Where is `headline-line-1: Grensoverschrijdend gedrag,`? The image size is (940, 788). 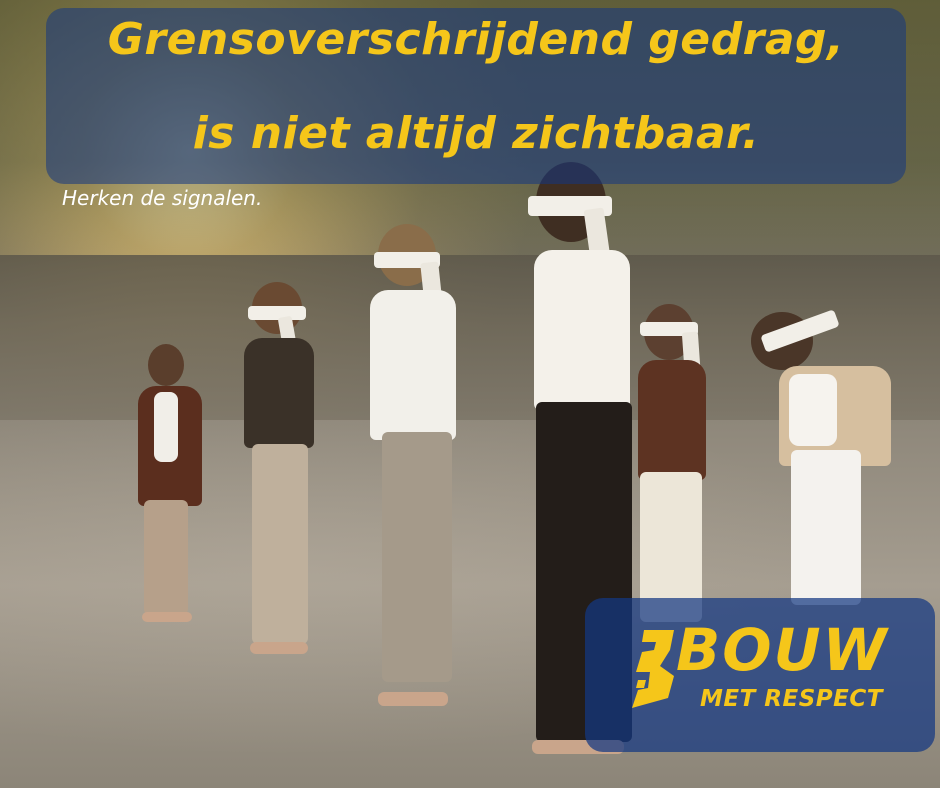 headline-line-1: Grensoverschrijdend gedrag, is located at coordinates (476, 39).